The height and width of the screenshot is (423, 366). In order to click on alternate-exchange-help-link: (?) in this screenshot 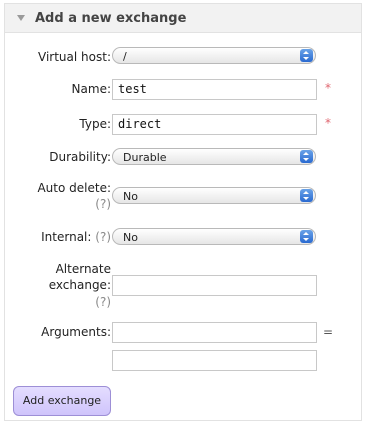, I will do `click(103, 302)`.